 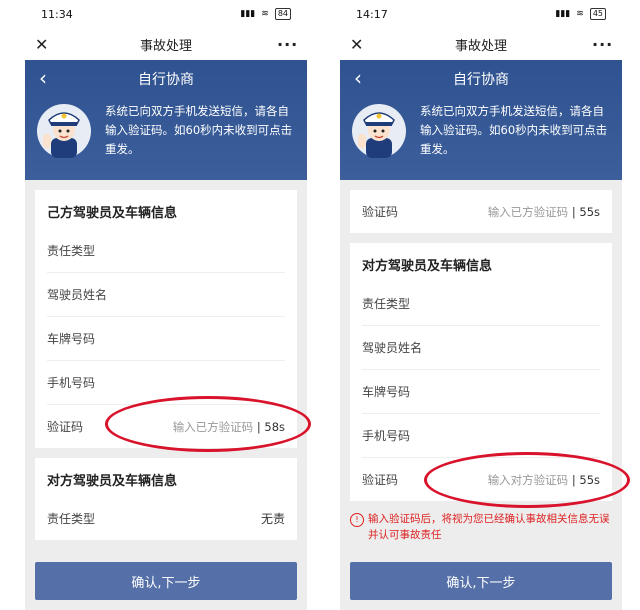 What do you see at coordinates (166, 14) in the screenshot?
I see `status-bar: 11:34 ▮▮▮ ≋ 84` at bounding box center [166, 14].